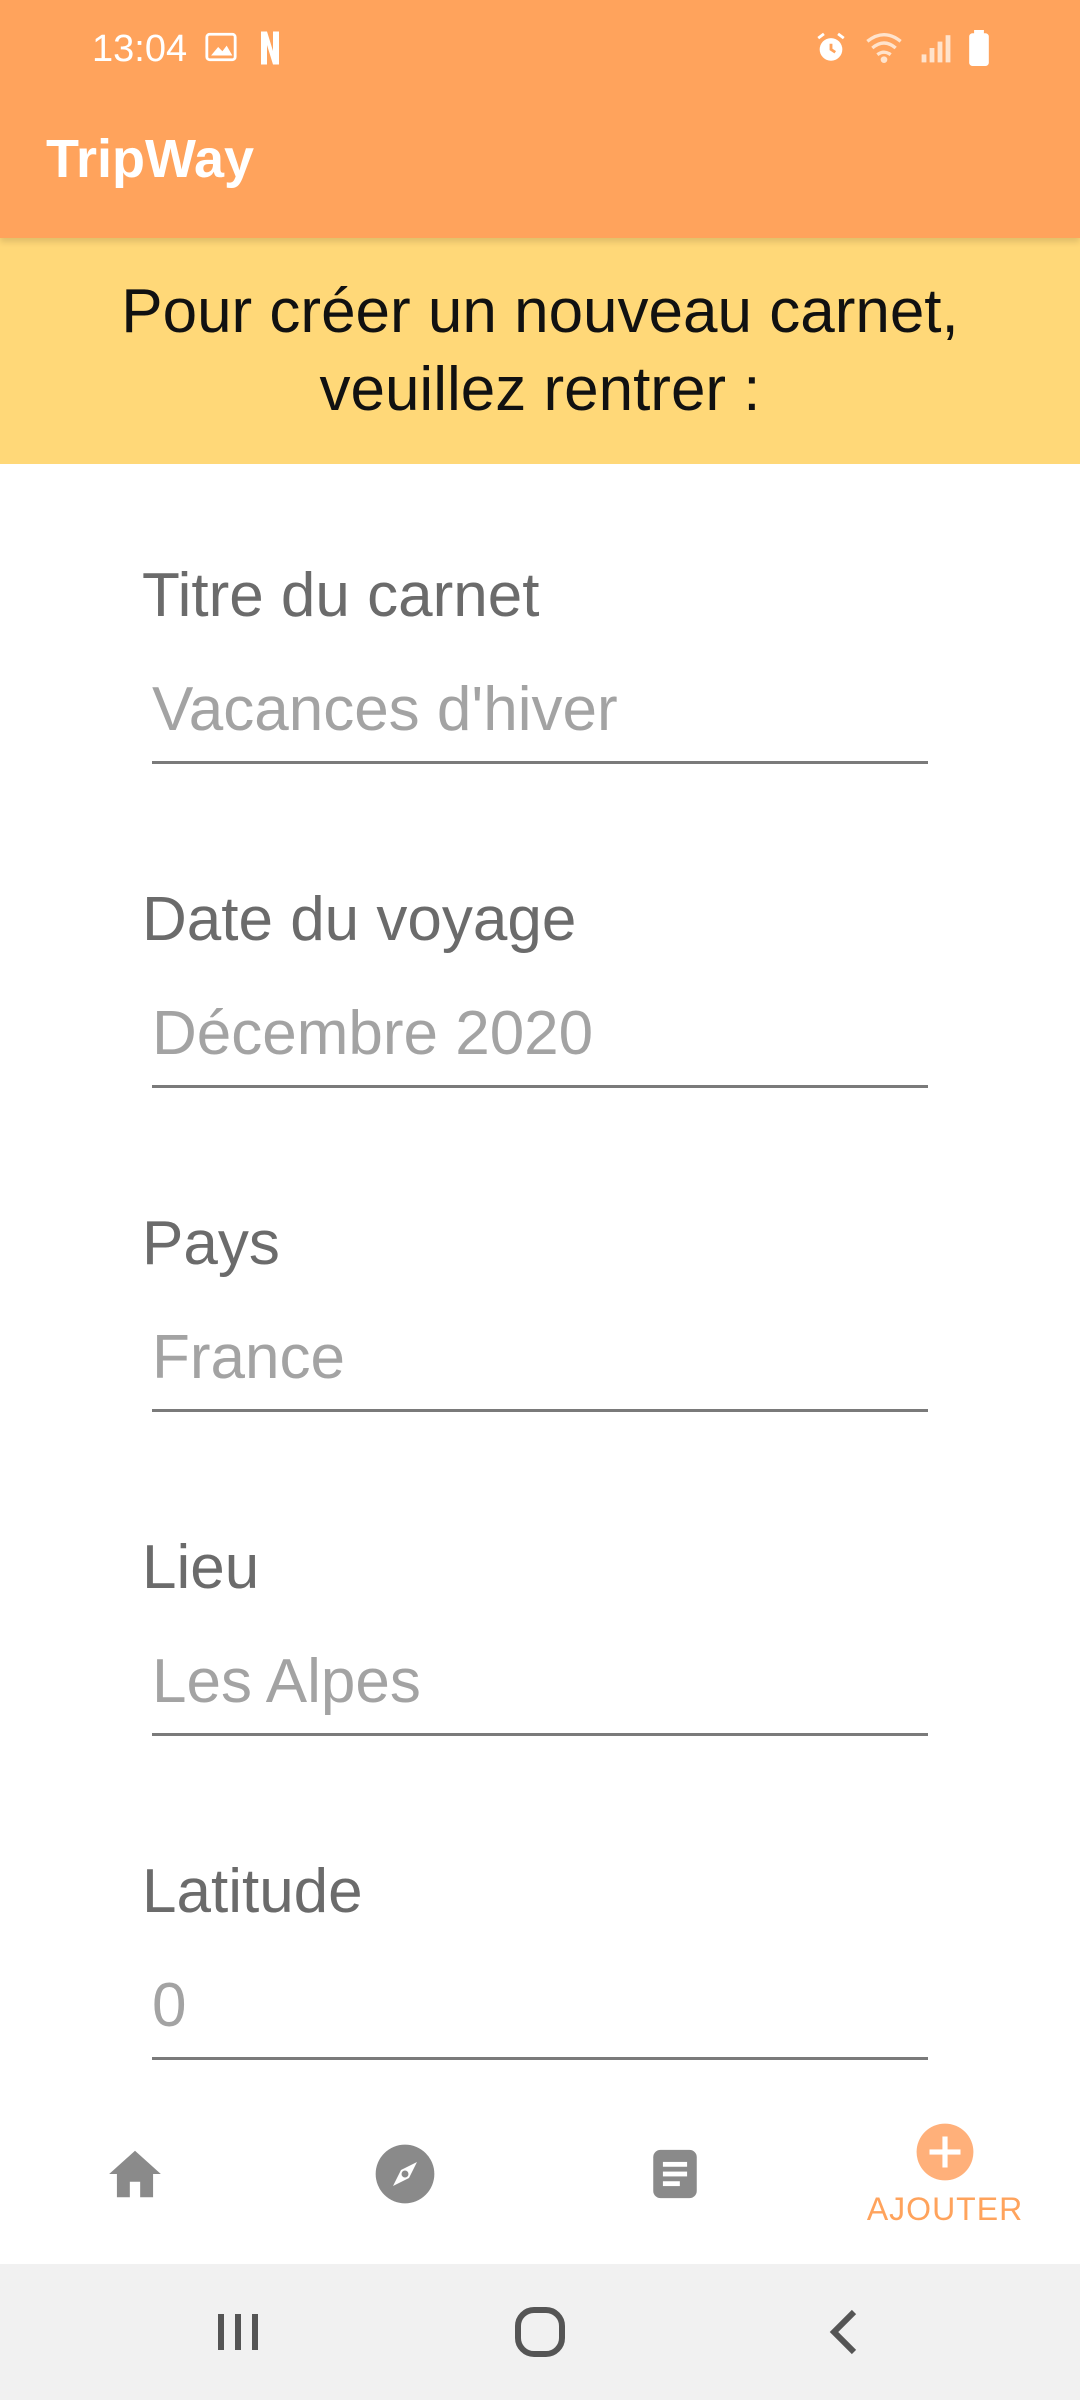  I want to click on status-bar: 13:04, so click(540, 50).